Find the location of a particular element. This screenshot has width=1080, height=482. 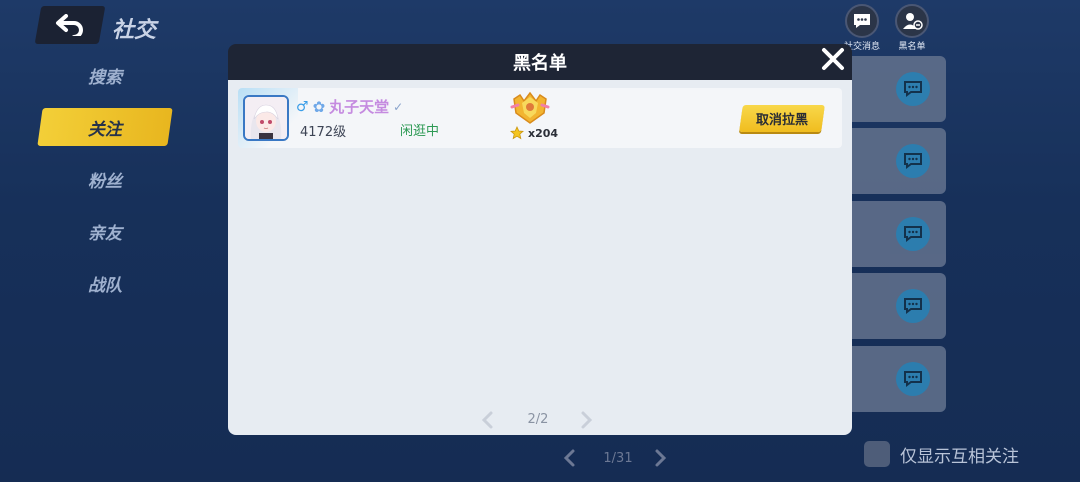

close-icon is located at coordinates (833, 59).